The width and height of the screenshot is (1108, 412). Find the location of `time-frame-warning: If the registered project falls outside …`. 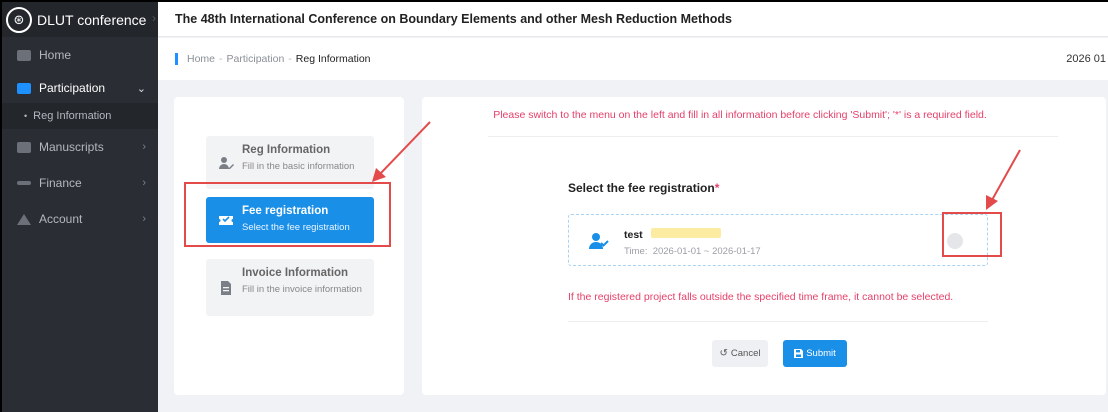

time-frame-warning: If the registered project falls outside … is located at coordinates (761, 297).